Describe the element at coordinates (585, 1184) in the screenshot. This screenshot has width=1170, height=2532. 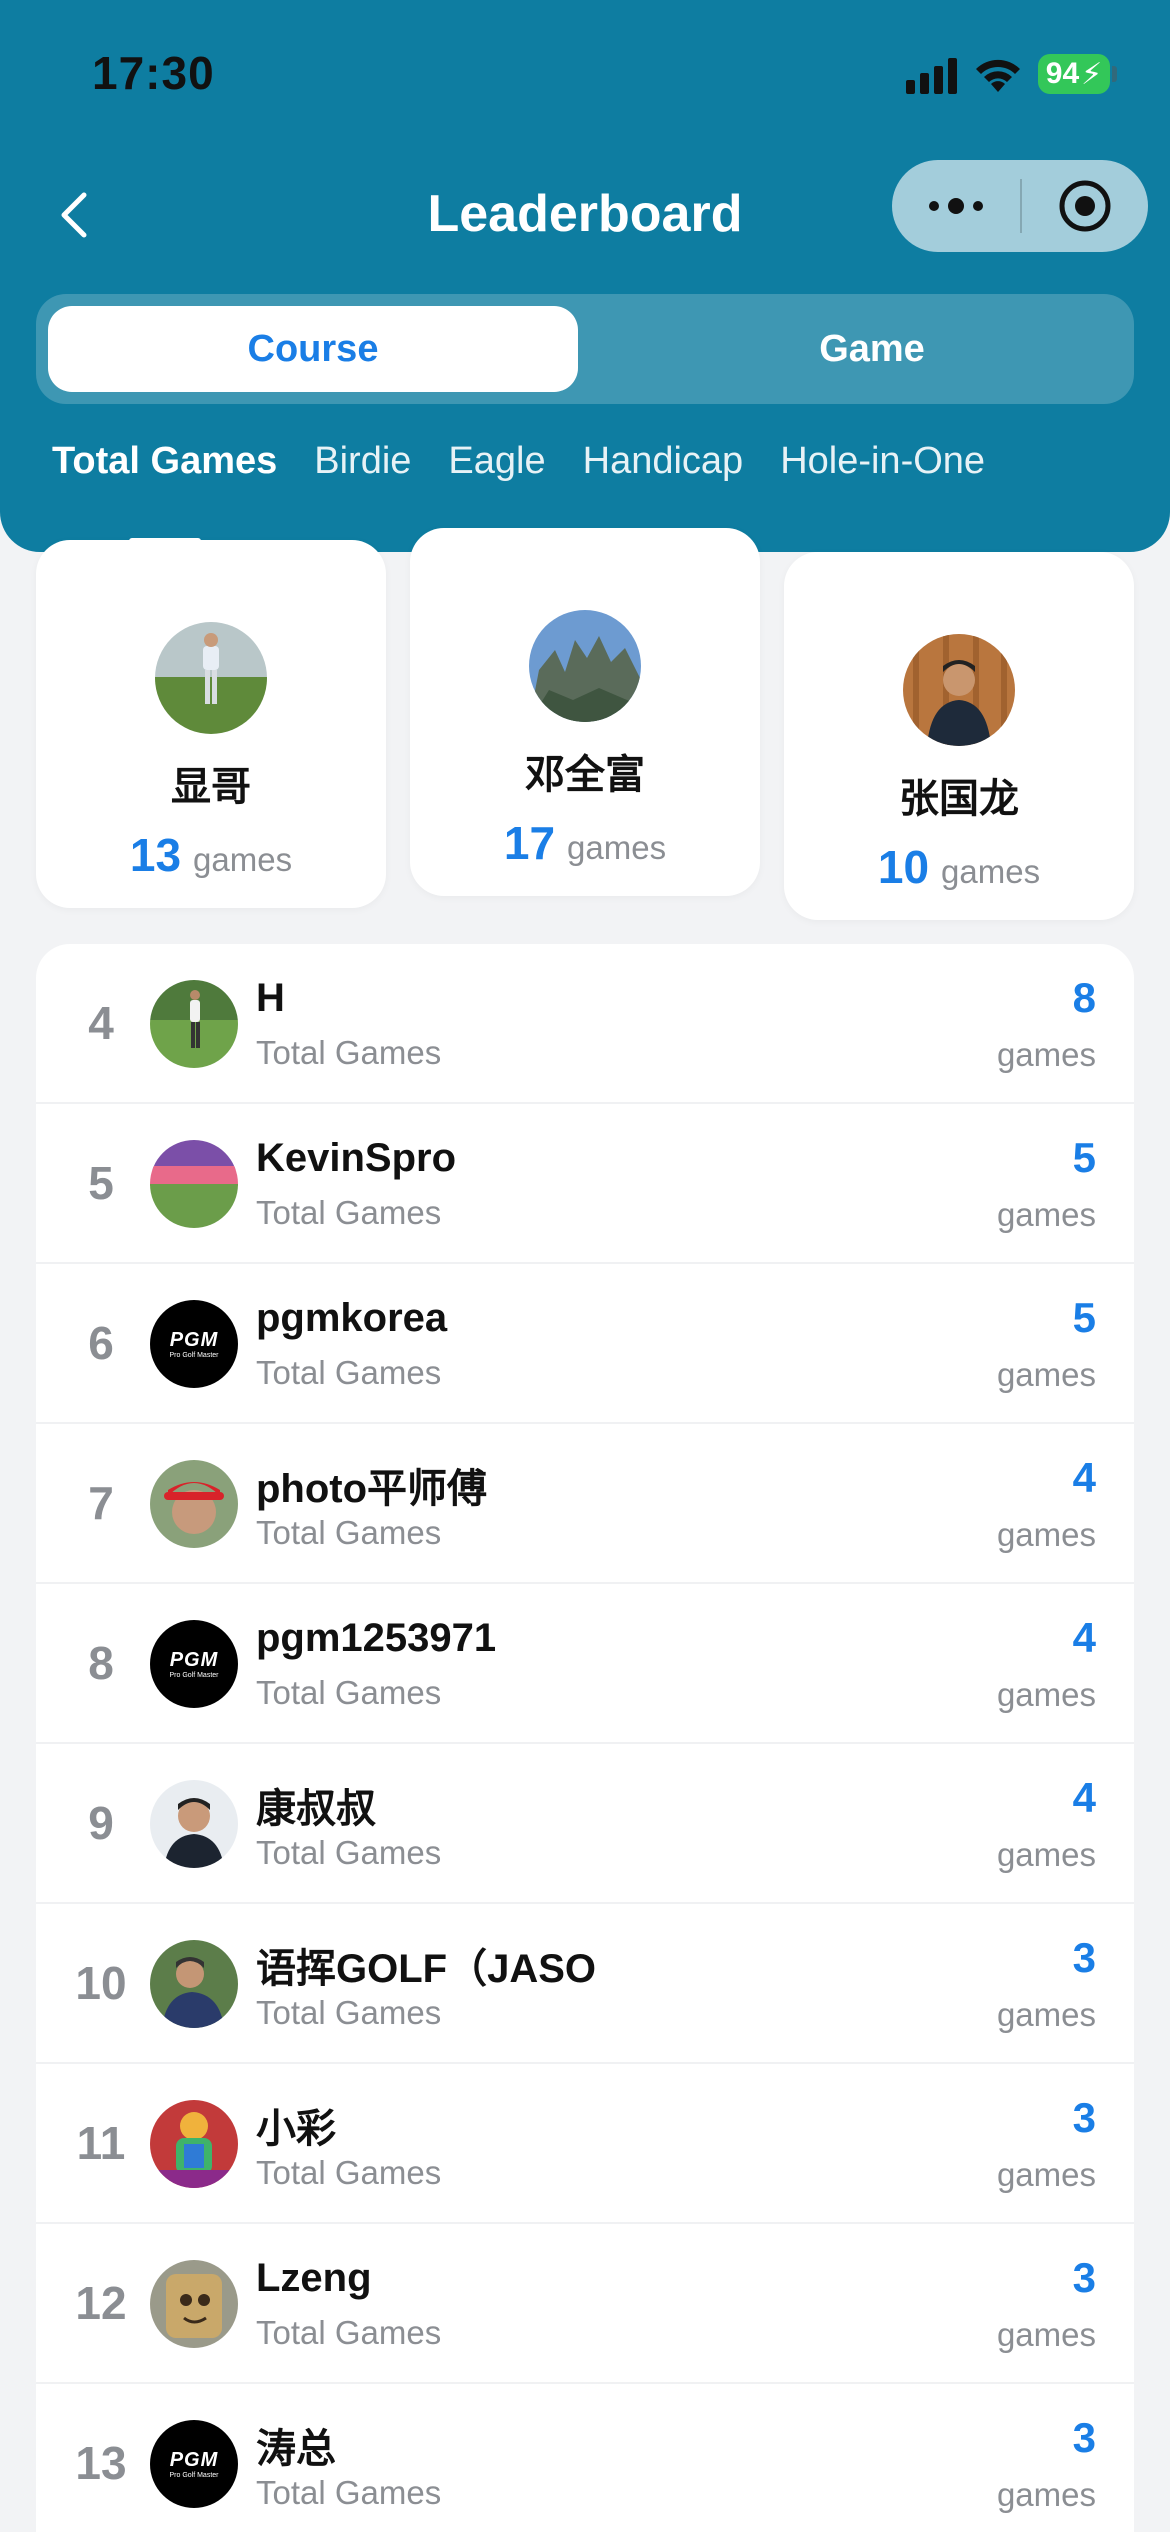
I see `list-item: 5 KevinSpro Total Games 5 games` at that location.